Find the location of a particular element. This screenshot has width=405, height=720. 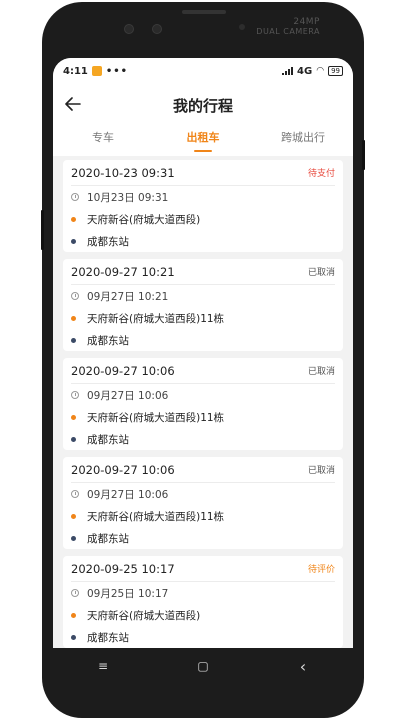

status-bar: 4:11 ••• 4G ◠ 99 is located at coordinates (203, 71).